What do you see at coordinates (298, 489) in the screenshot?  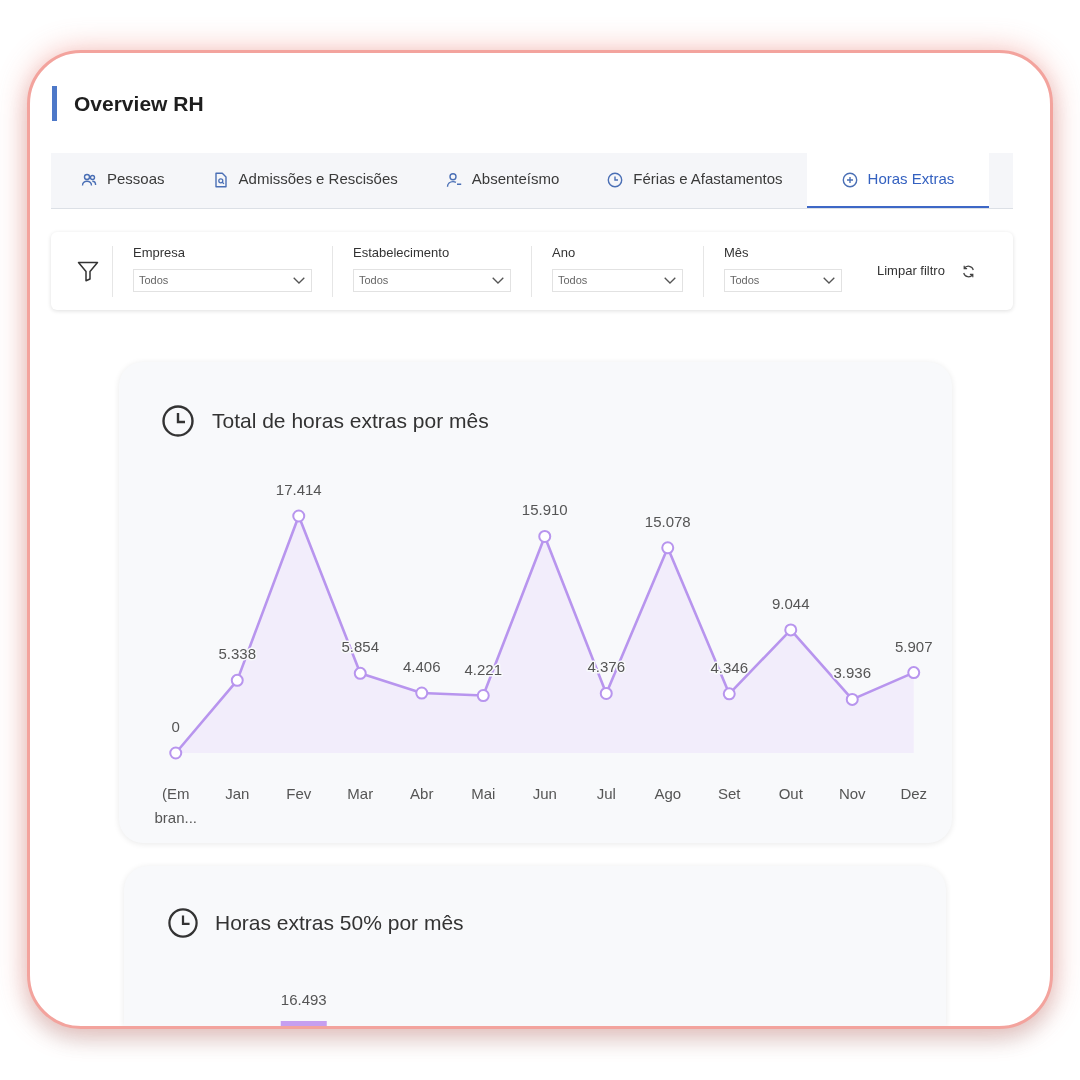 I see `data-label: 17.414` at bounding box center [298, 489].